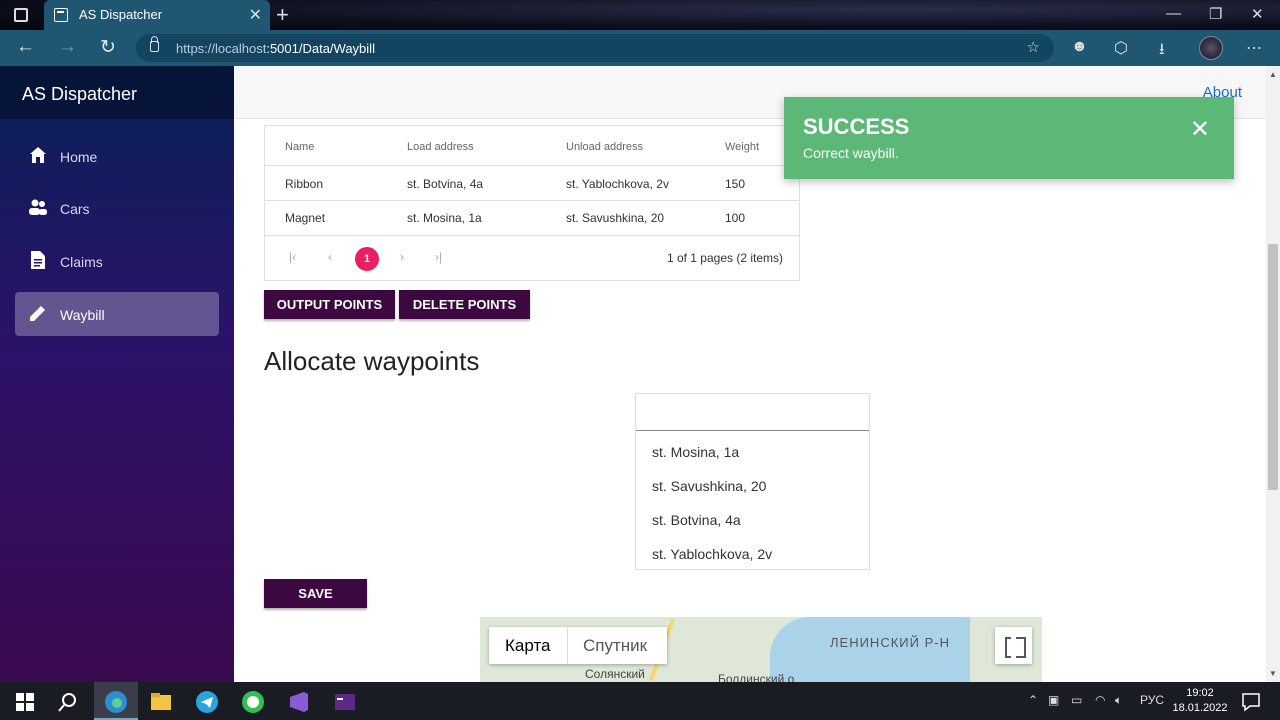 The width and height of the screenshot is (1280, 720). I want to click on visual-studio-icon, so click(299, 702).